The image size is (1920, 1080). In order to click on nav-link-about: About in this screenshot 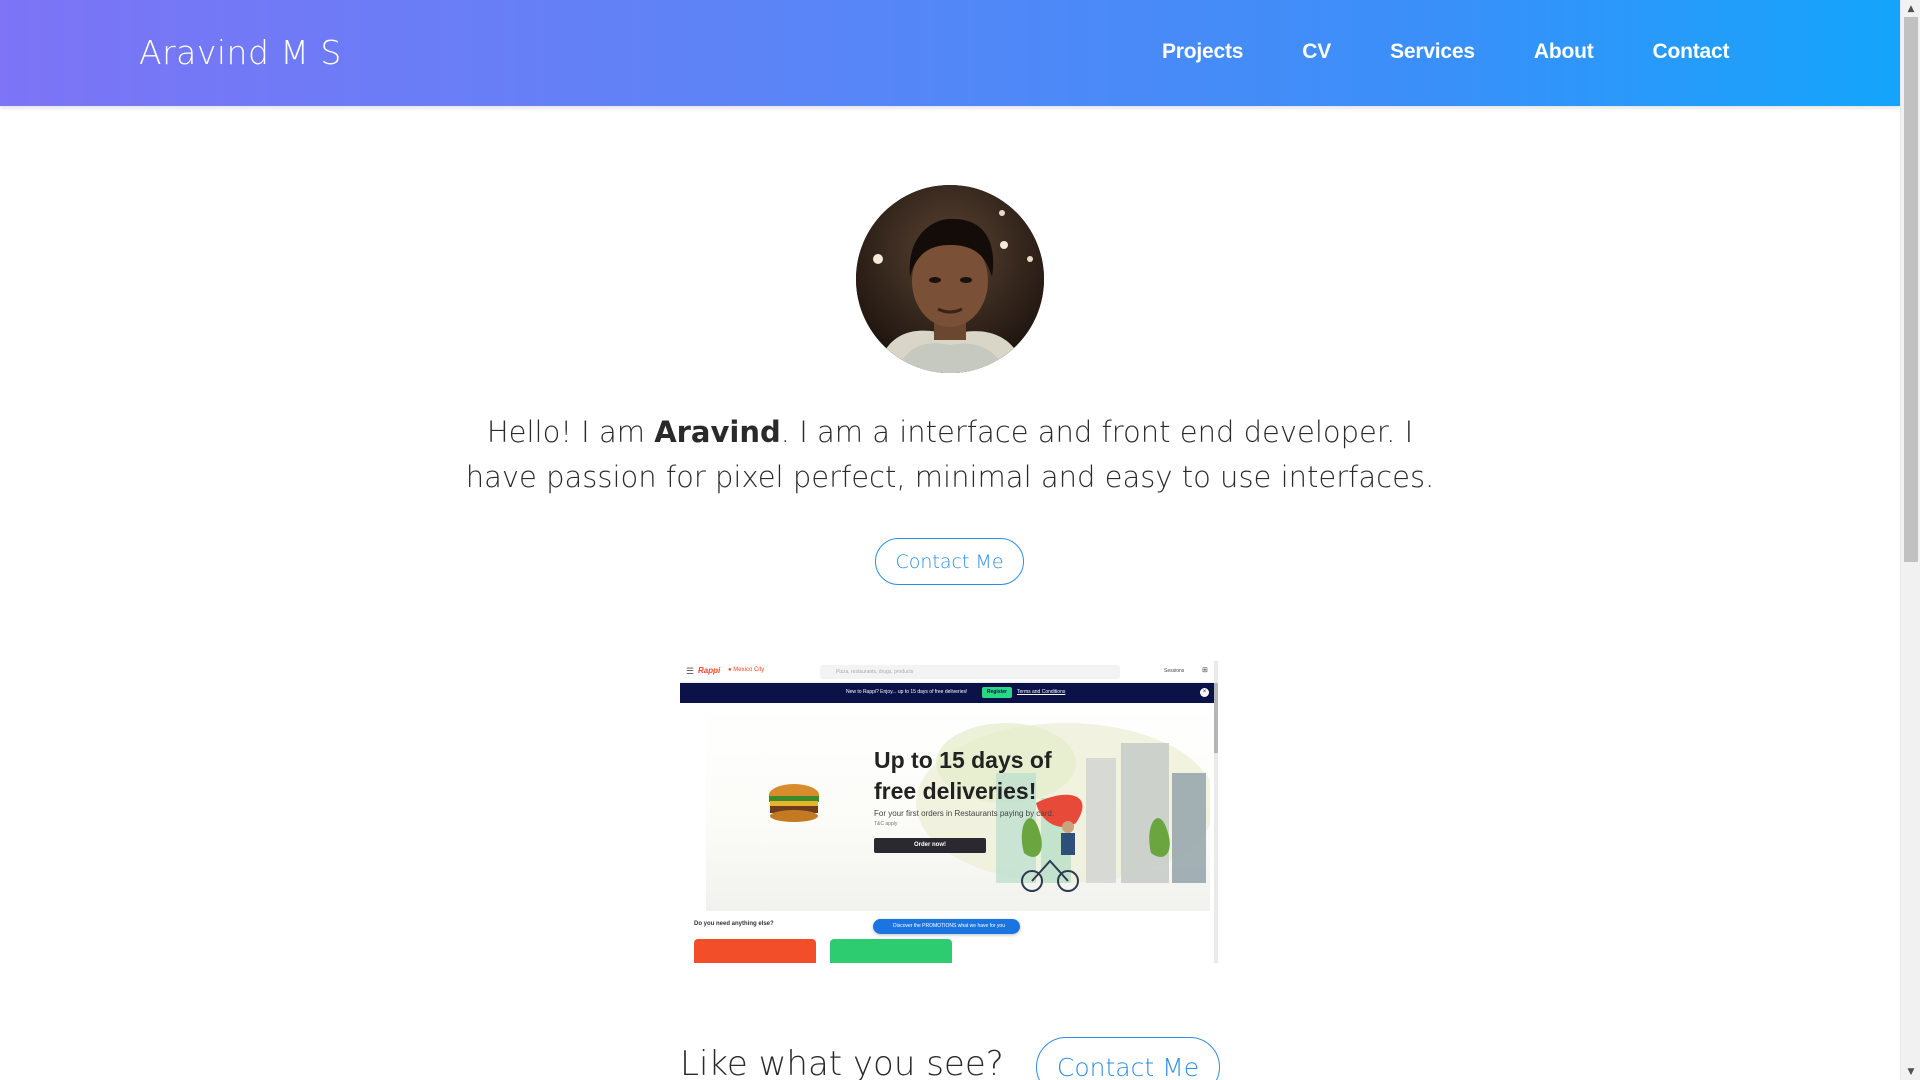, I will do `click(1564, 52)`.